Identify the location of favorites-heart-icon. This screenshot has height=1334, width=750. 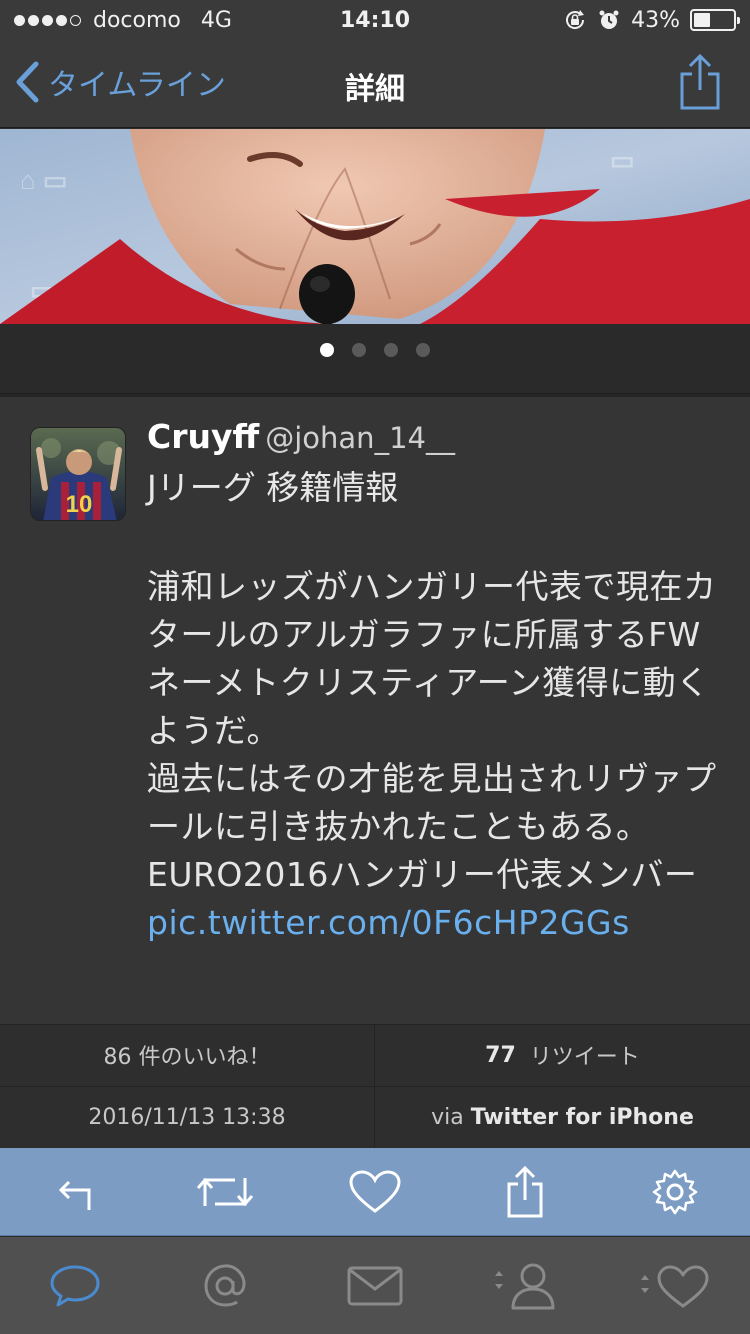
(675, 1286).